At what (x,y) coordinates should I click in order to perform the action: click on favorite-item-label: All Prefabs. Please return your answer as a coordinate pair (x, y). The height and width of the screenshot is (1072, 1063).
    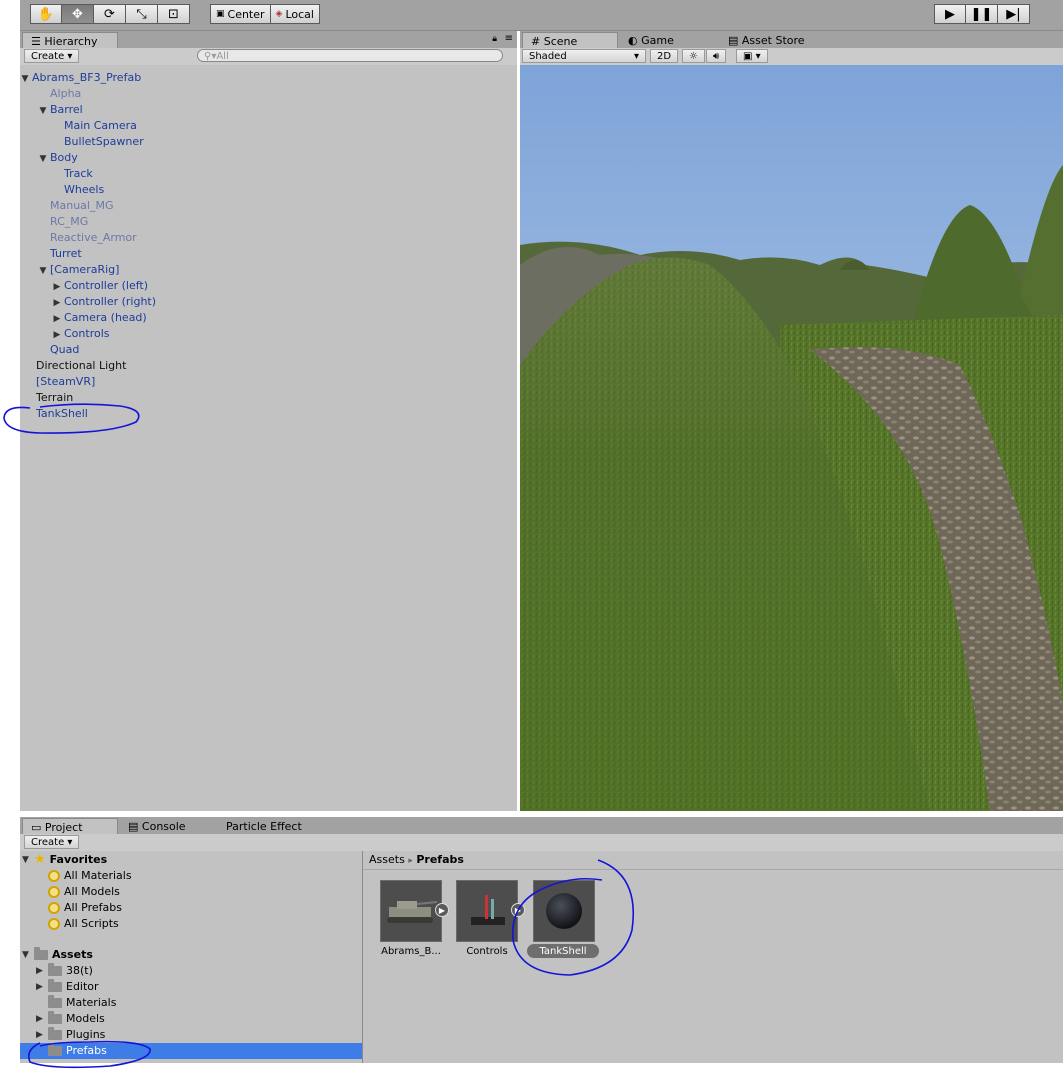
    Looking at the image, I should click on (93, 907).